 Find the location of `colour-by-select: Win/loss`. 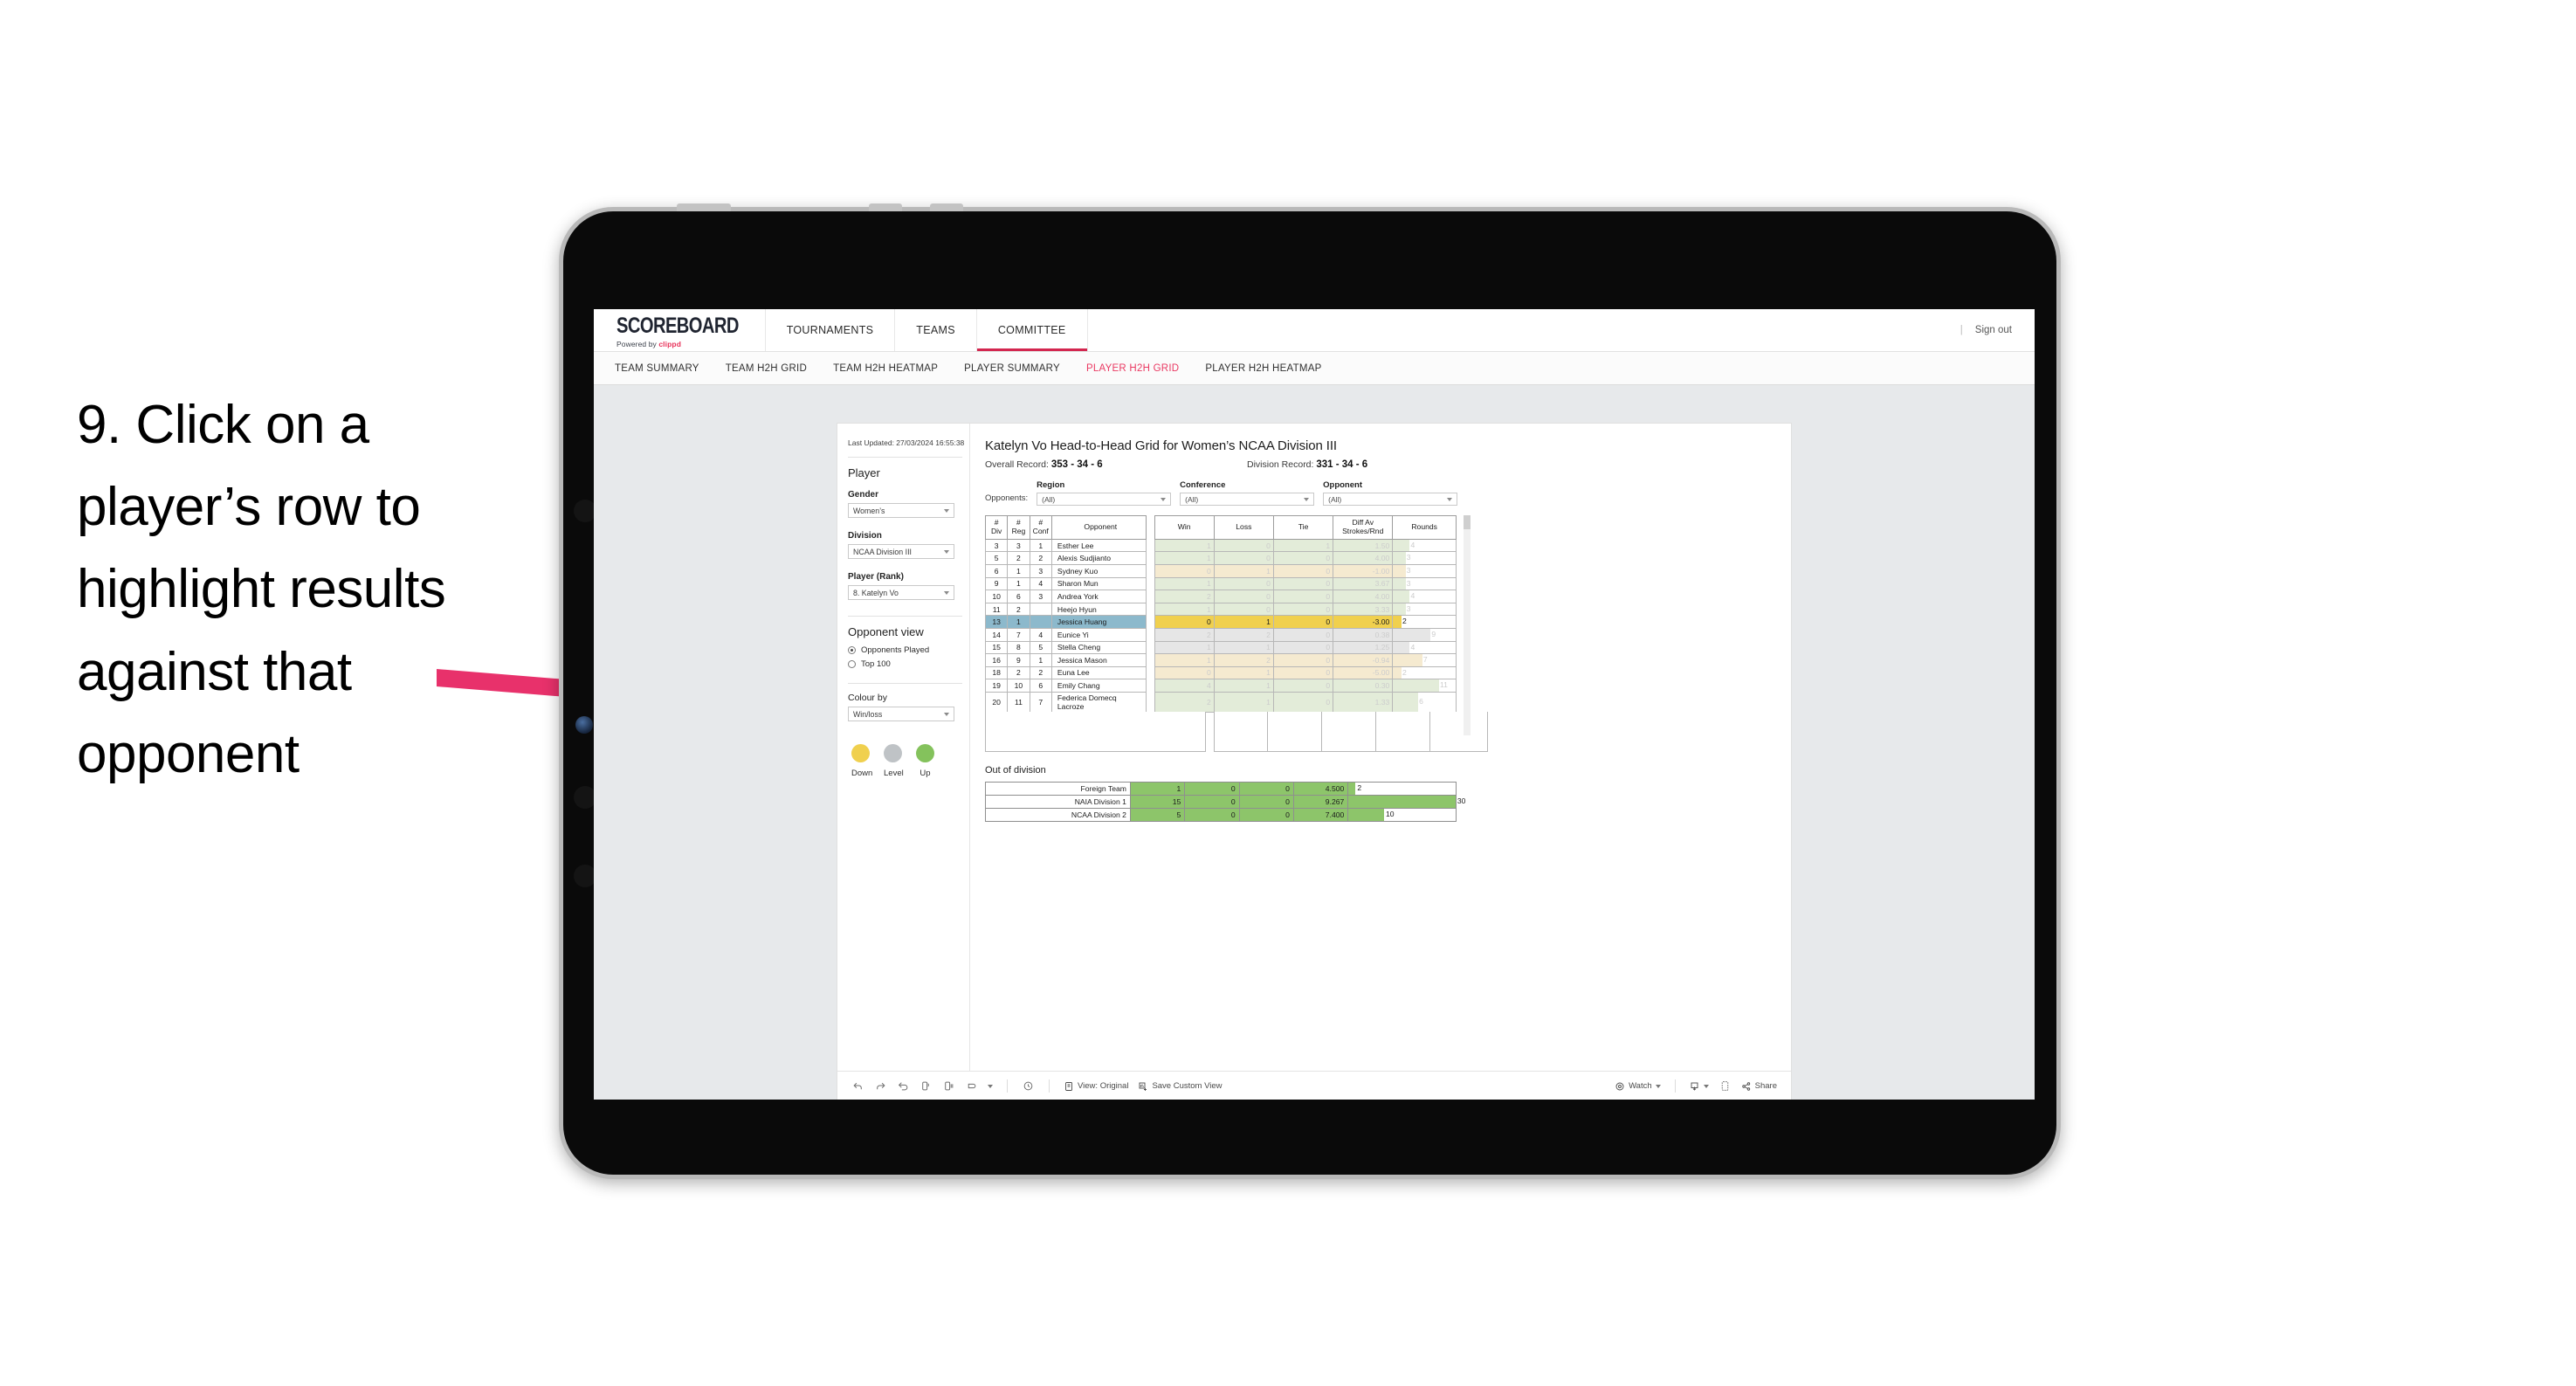

colour-by-select: Win/loss is located at coordinates (901, 715).